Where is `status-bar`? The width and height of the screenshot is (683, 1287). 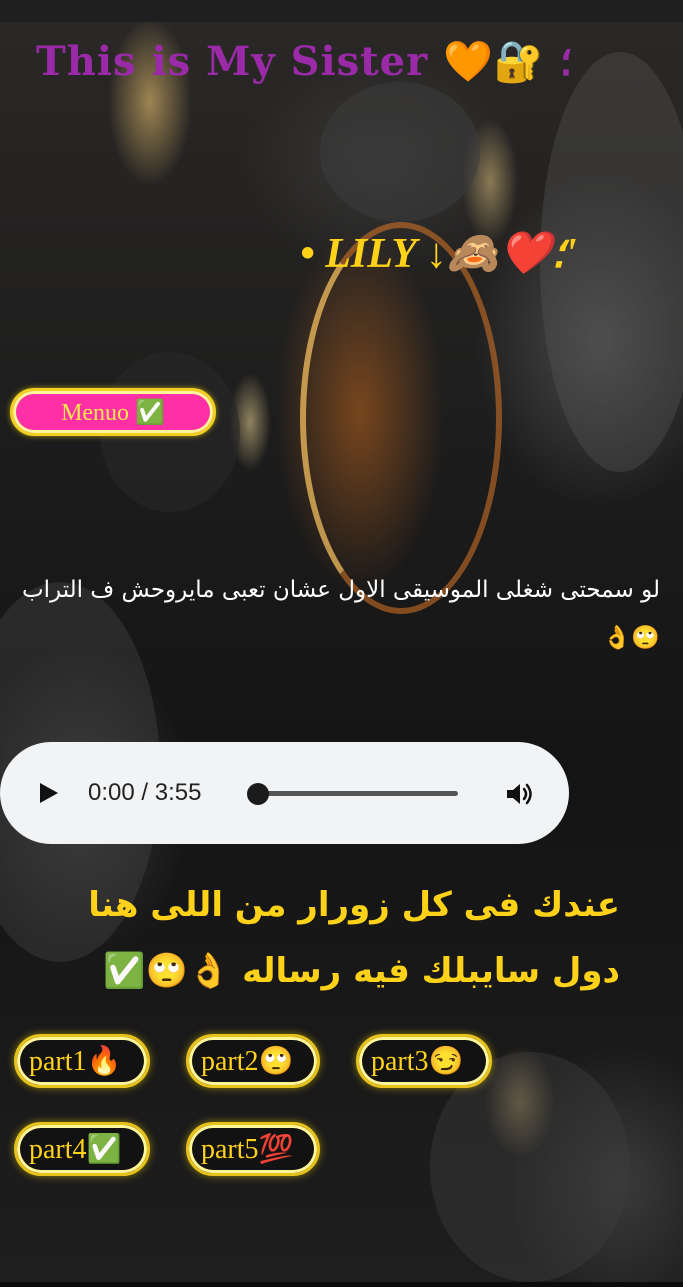
status-bar is located at coordinates (341, 11).